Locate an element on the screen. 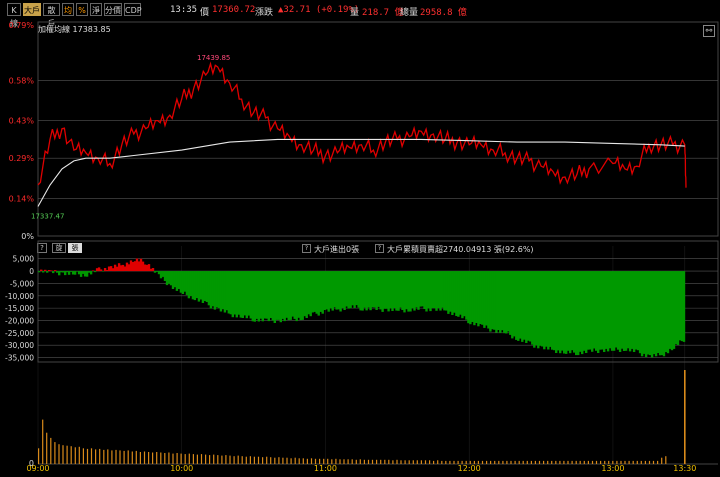 The width and height of the screenshot is (720, 477). price-y-tick: 0.43% is located at coordinates (22, 121).